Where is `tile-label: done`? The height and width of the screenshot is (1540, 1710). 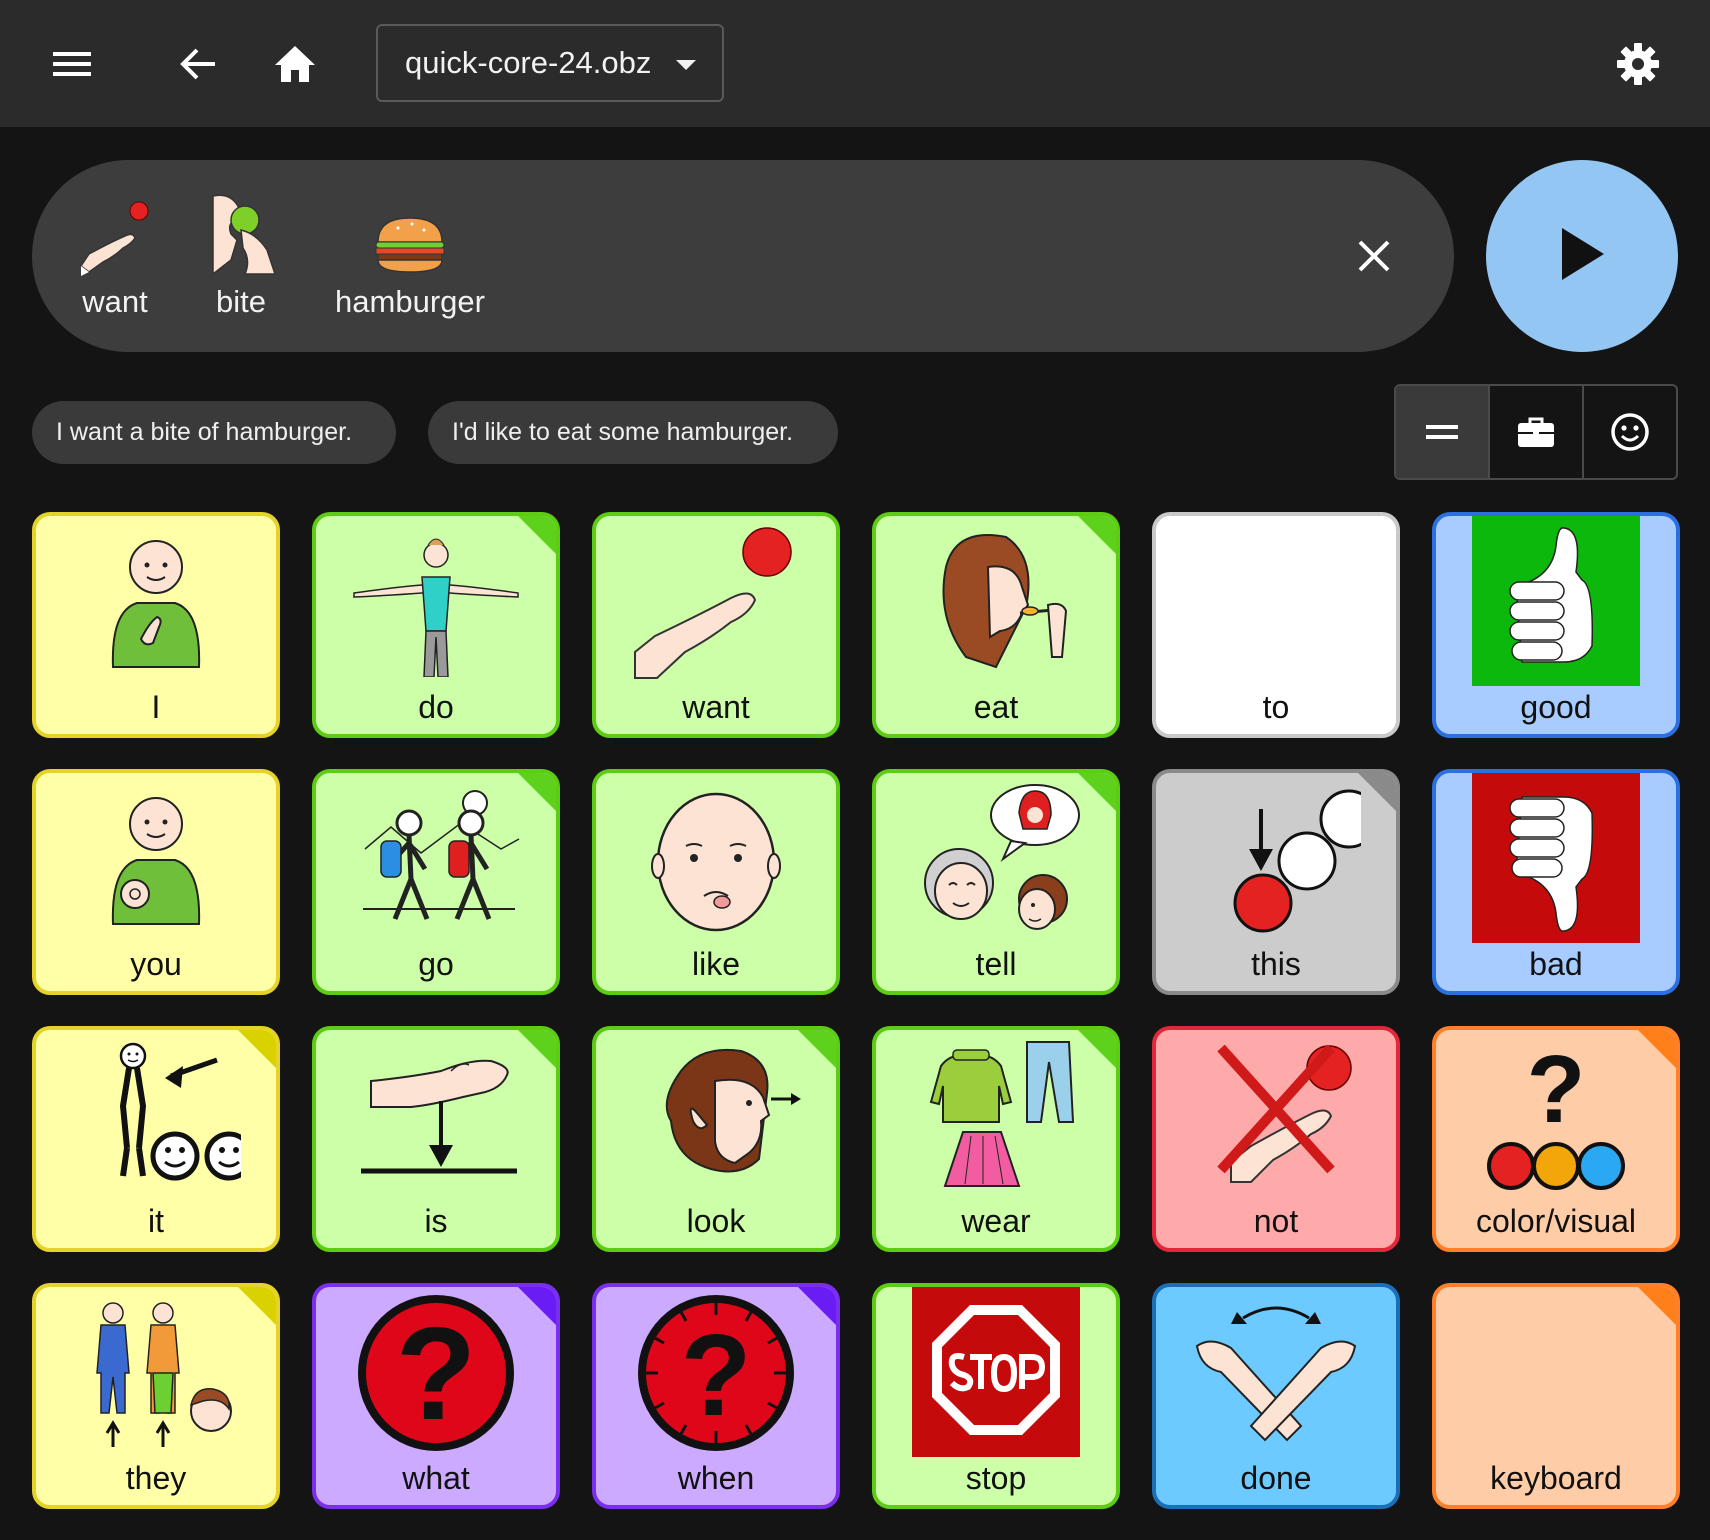 tile-label: done is located at coordinates (1276, 1478).